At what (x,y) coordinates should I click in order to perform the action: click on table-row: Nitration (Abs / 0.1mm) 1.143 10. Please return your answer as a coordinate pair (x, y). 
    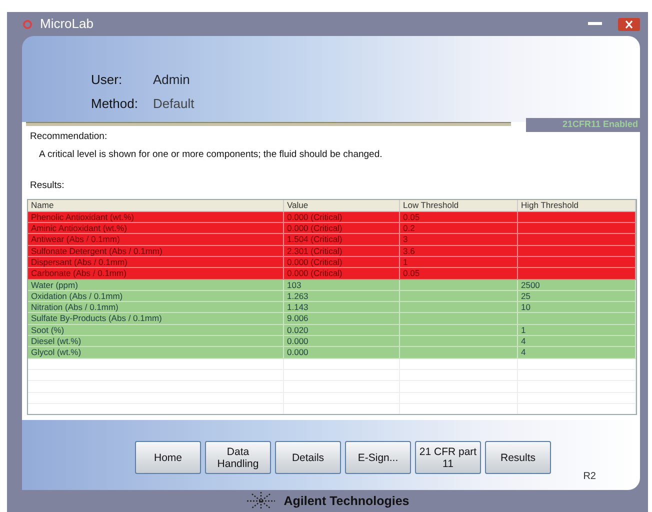
    Looking at the image, I should click on (332, 308).